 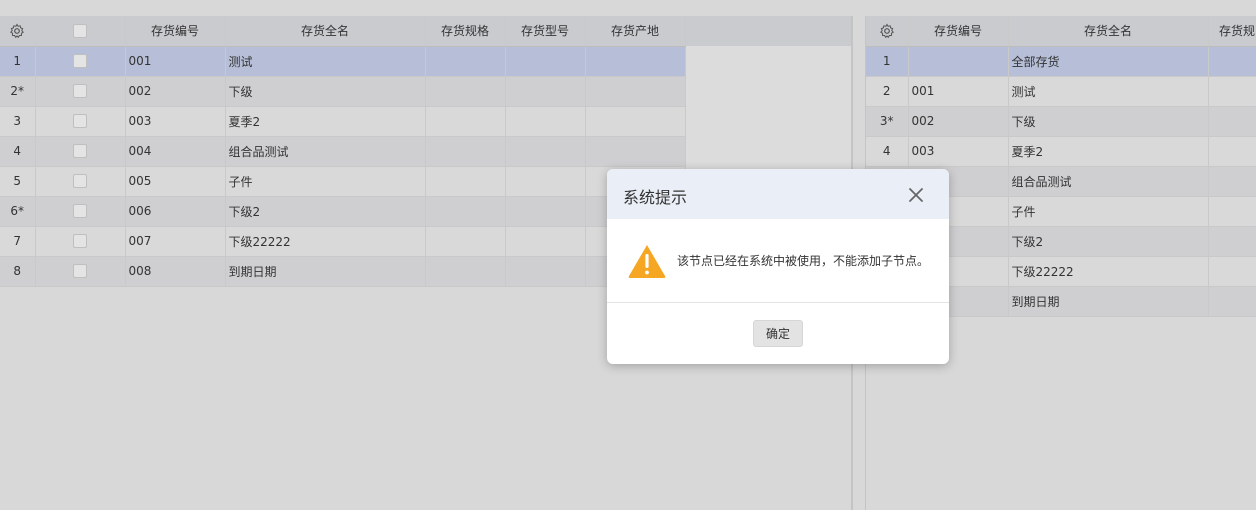 I want to click on row-index: 7, so click(x=18, y=241).